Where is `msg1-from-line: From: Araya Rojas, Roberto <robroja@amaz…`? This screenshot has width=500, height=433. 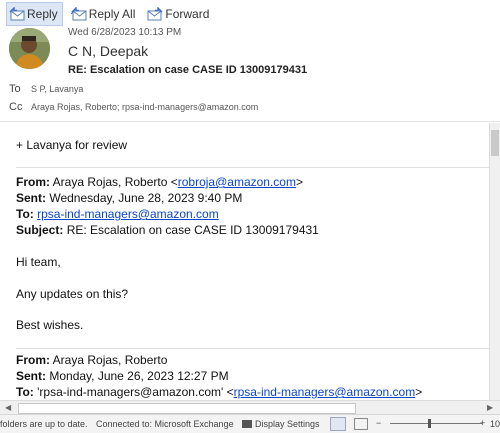 msg1-from-line: From: Araya Rojas, Roberto <robroja@amaz… is located at coordinates (159, 182).